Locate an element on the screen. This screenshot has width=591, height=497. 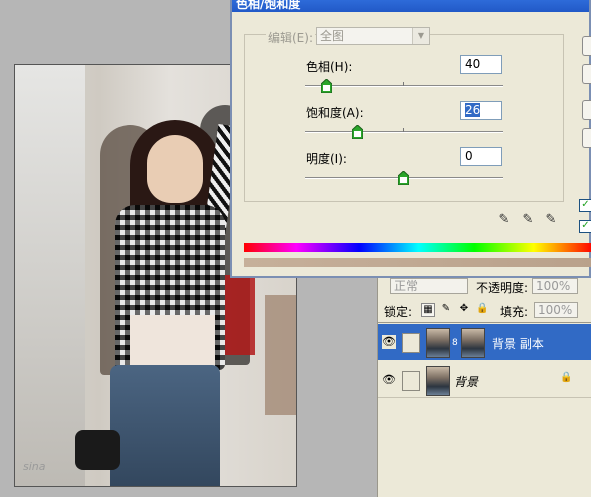
white-top is located at coordinates (172, 342).